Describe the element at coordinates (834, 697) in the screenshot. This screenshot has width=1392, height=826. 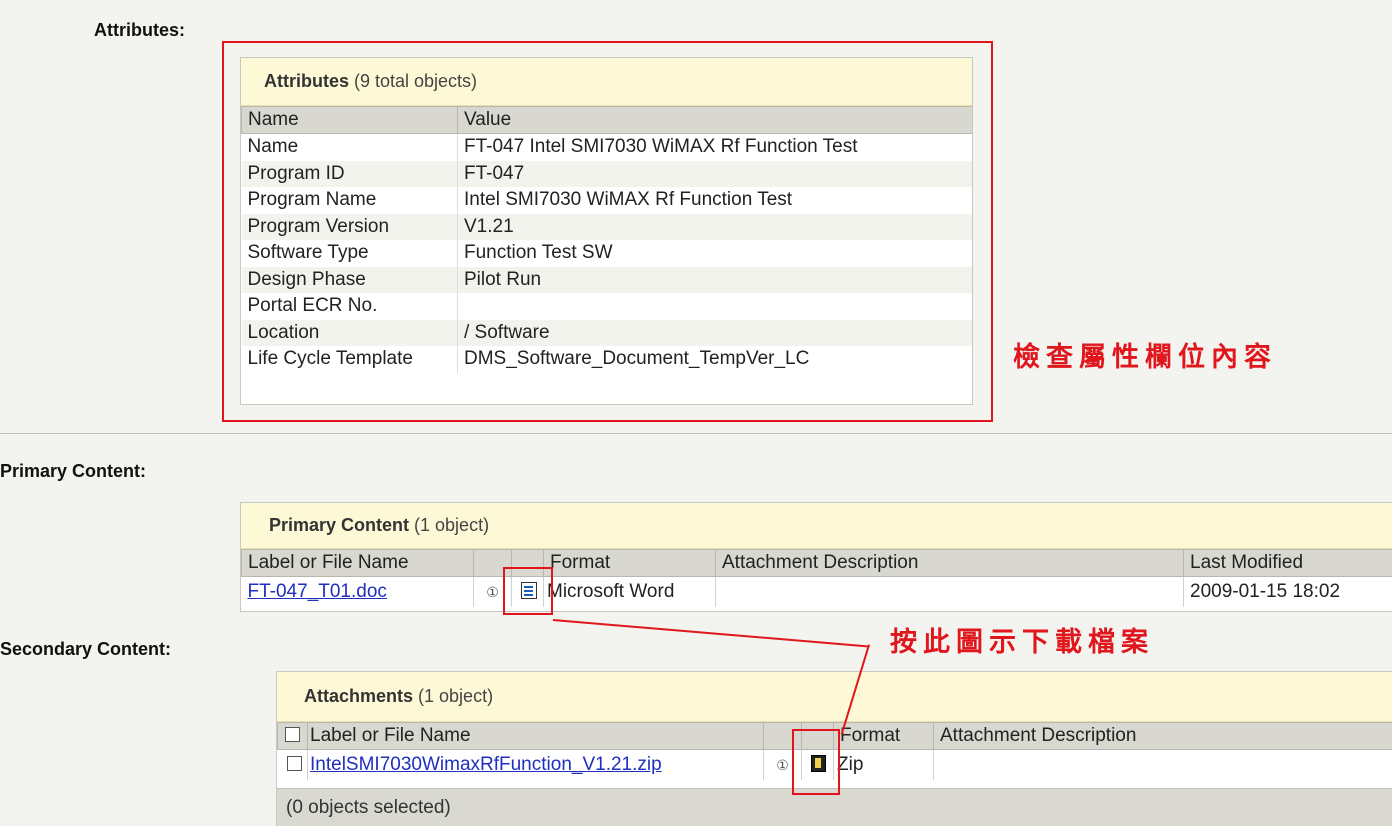
I see `attachments-panel-header: Attachments (1 object)` at that location.